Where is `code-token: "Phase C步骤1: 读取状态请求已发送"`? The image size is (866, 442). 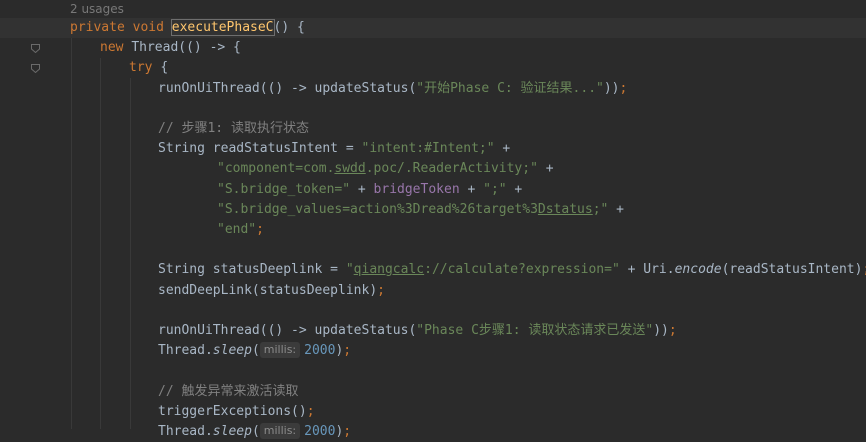 code-token: "Phase C步骤1: 读取状态请求已发送" is located at coordinates (535, 330).